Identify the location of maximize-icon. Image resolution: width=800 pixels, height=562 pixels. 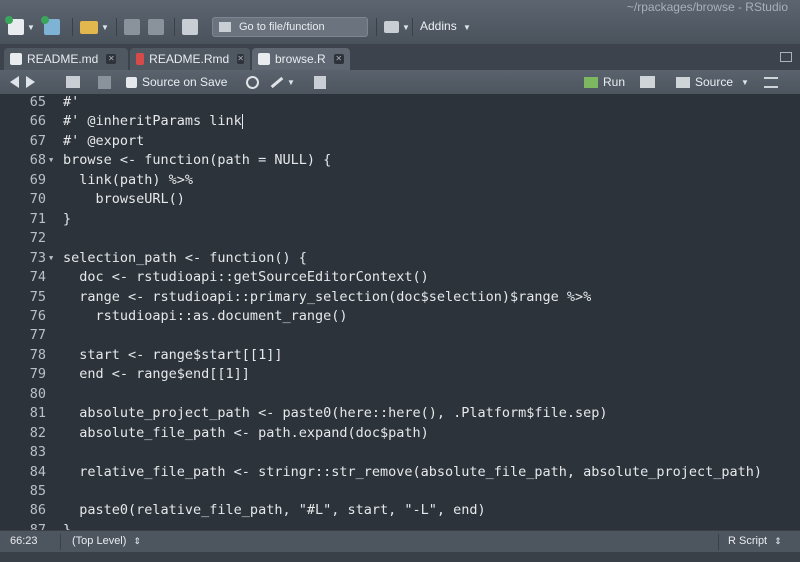
(786, 57).